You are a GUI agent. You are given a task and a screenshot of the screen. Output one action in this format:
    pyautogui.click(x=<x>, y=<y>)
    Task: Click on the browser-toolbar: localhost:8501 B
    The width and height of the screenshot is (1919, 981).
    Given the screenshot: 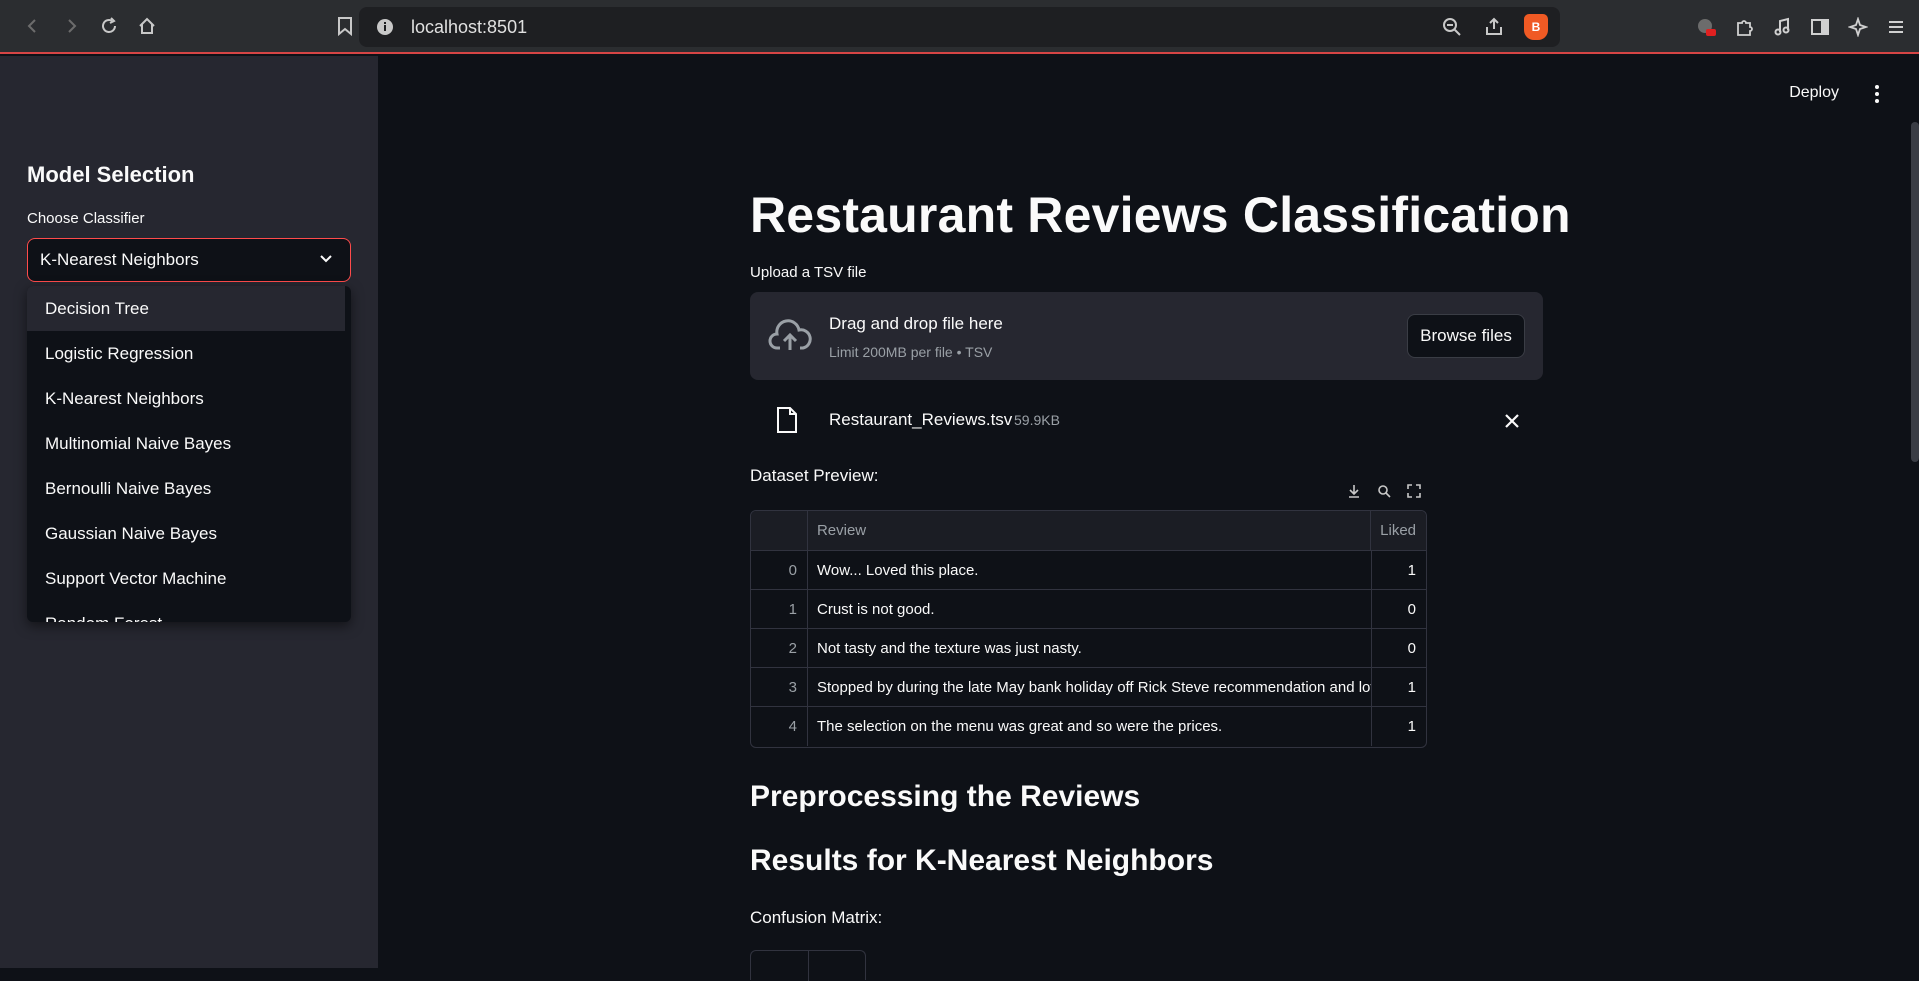 What is the action you would take?
    pyautogui.click(x=959, y=27)
    